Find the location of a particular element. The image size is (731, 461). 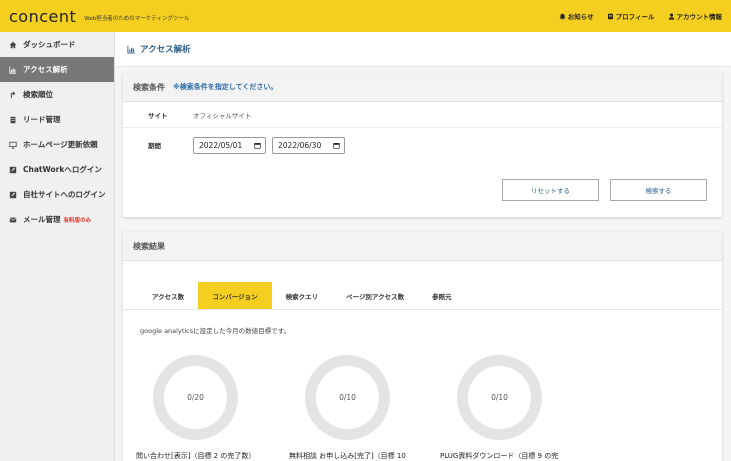

search-button: 検索する is located at coordinates (658, 190).